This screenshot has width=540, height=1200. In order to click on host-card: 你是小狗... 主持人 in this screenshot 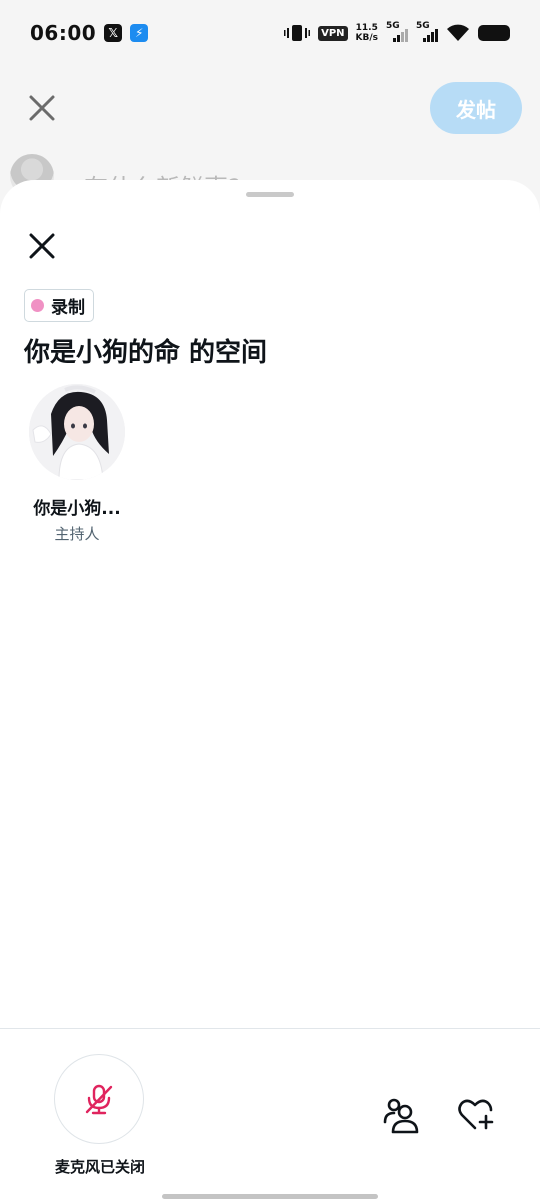, I will do `click(77, 464)`.